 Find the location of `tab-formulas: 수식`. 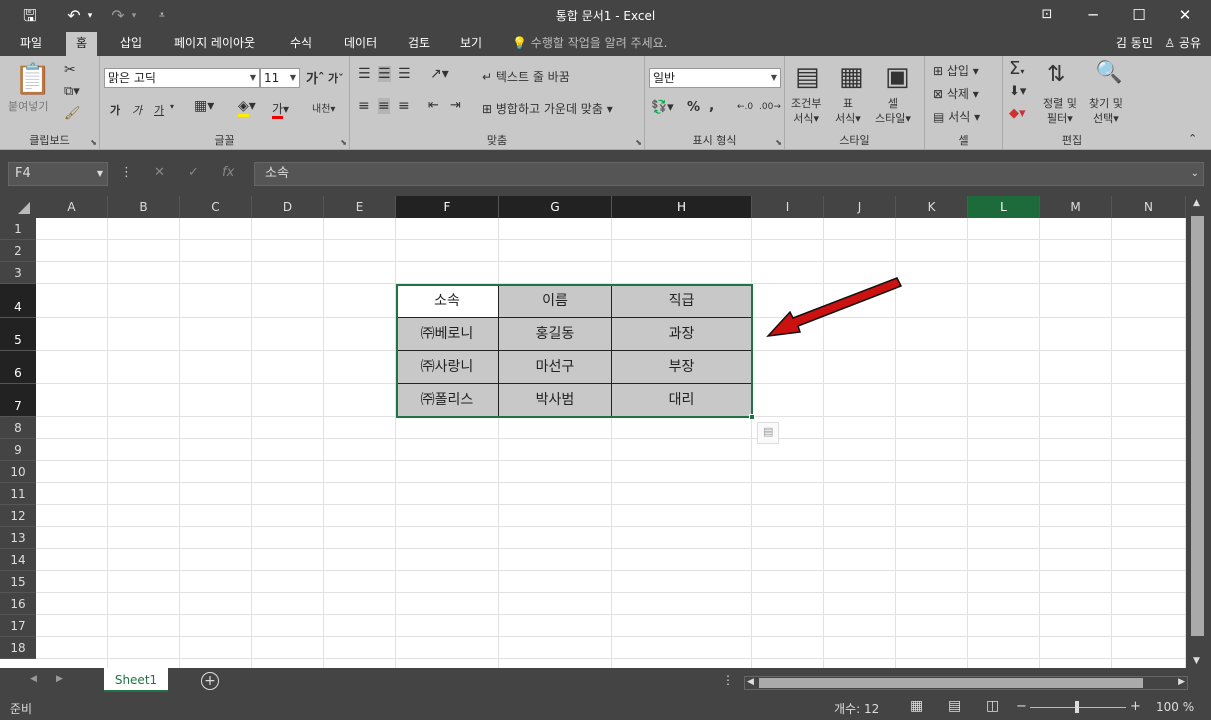

tab-formulas: 수식 is located at coordinates (301, 44).